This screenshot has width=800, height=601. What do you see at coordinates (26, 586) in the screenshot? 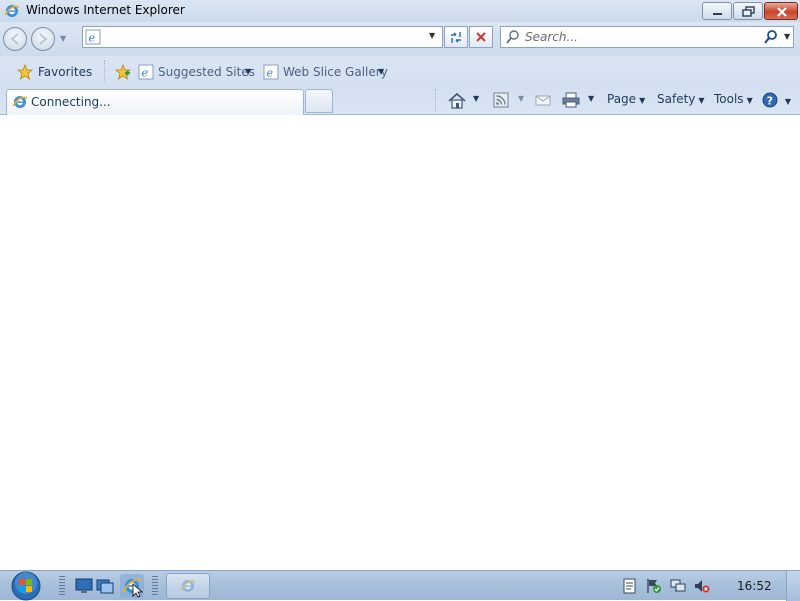
I see `start-button` at bounding box center [26, 586].